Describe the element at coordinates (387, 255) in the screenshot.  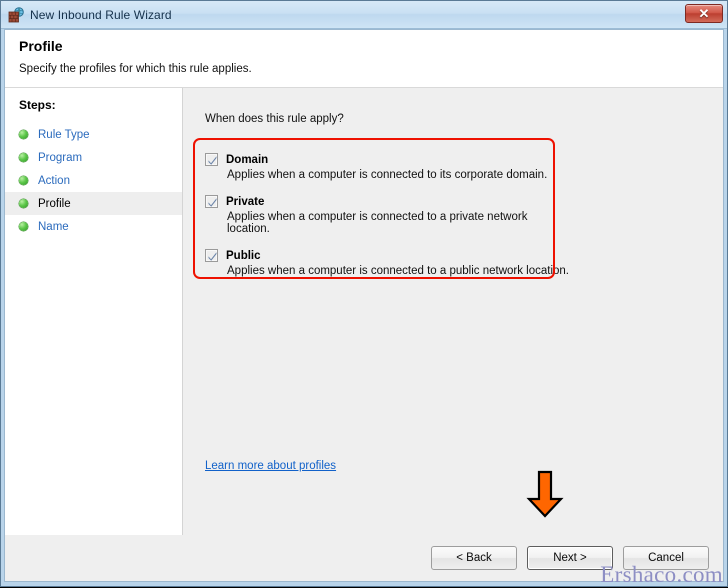
I see `checkbox-row: Public` at that location.